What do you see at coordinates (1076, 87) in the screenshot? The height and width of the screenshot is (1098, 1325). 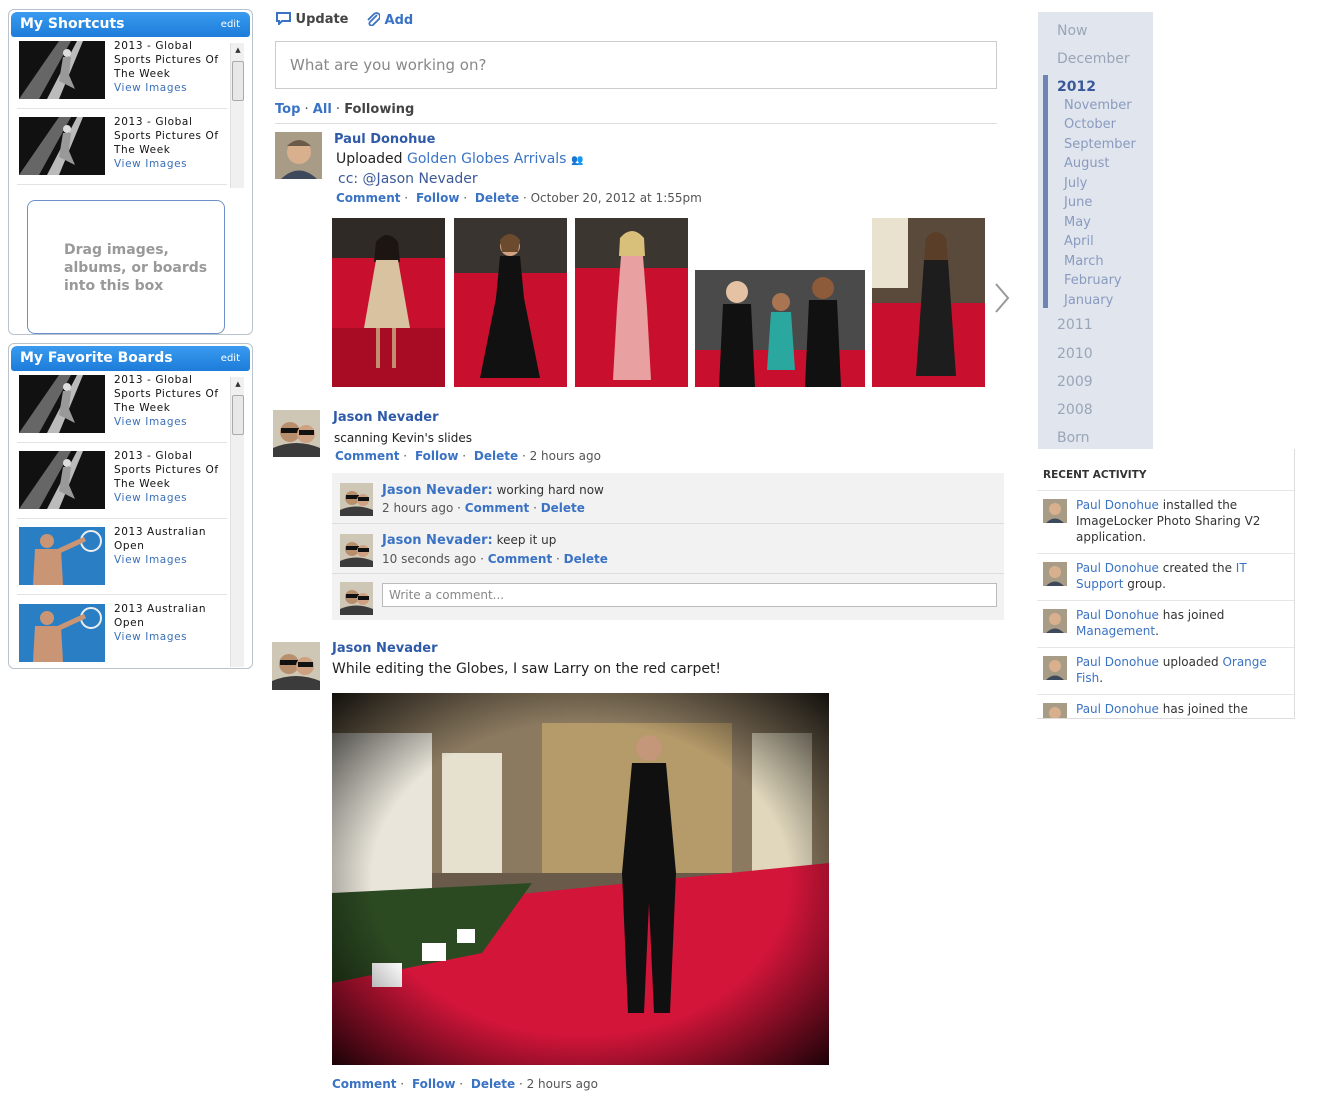 I see `timeline-year-2012: 2012` at bounding box center [1076, 87].